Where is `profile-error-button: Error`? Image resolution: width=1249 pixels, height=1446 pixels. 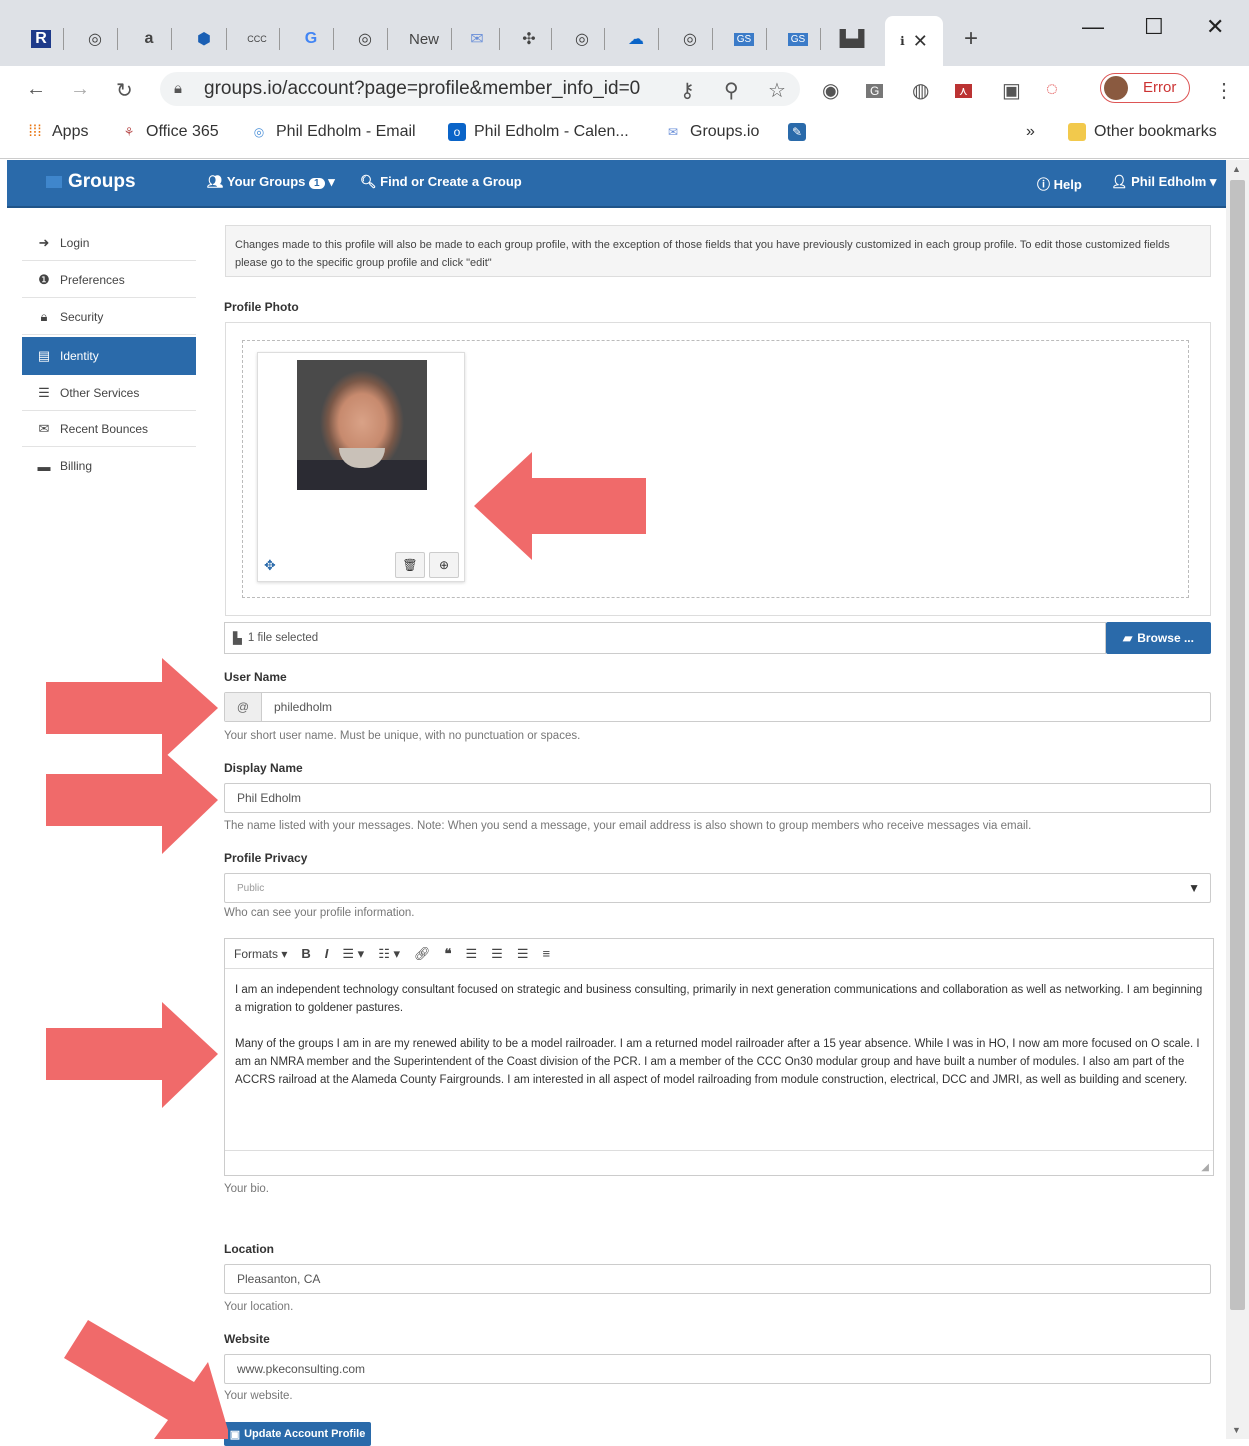 profile-error-button: Error is located at coordinates (1145, 88).